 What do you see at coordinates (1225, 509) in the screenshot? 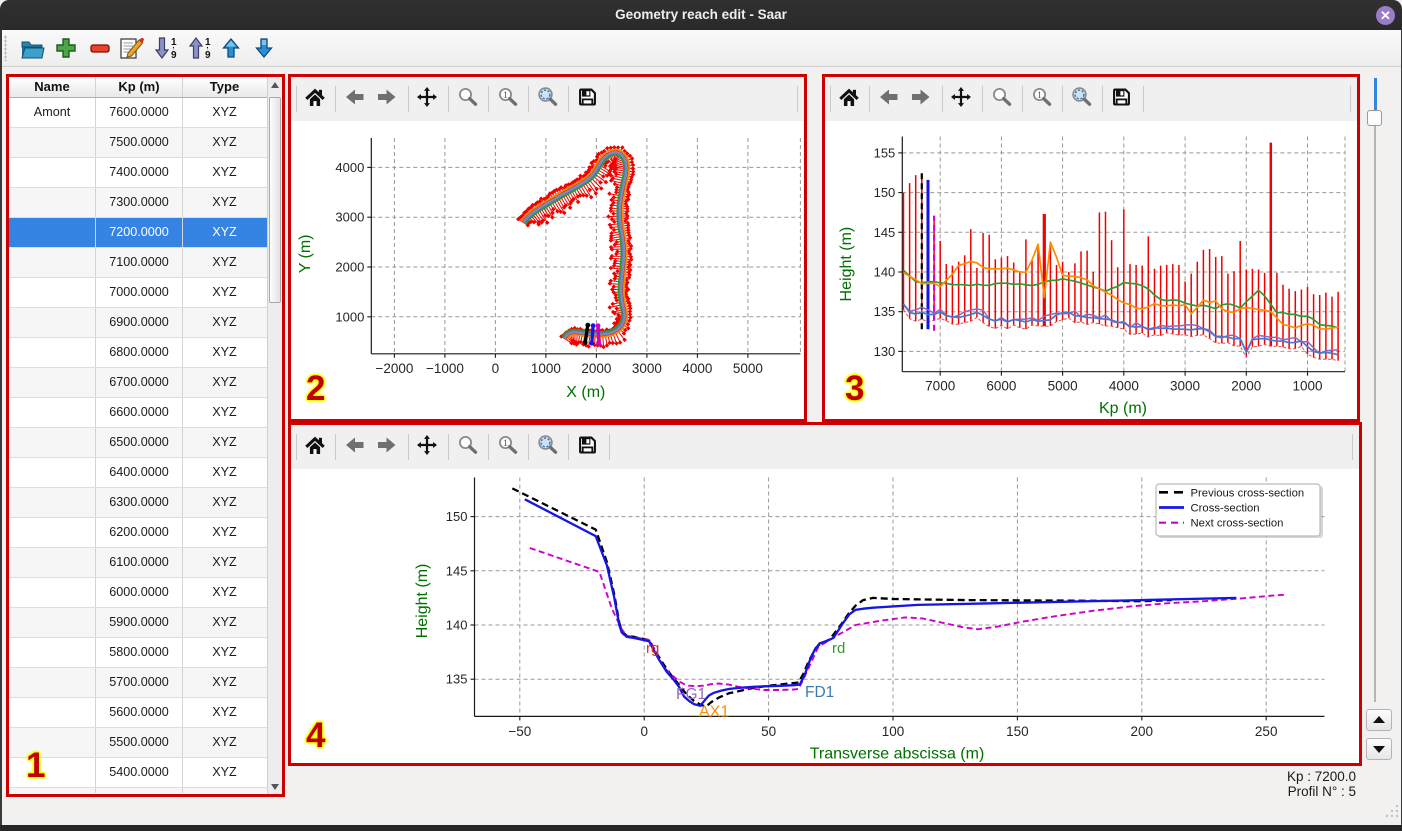
I see `svg-text: Cross-section` at bounding box center [1225, 509].